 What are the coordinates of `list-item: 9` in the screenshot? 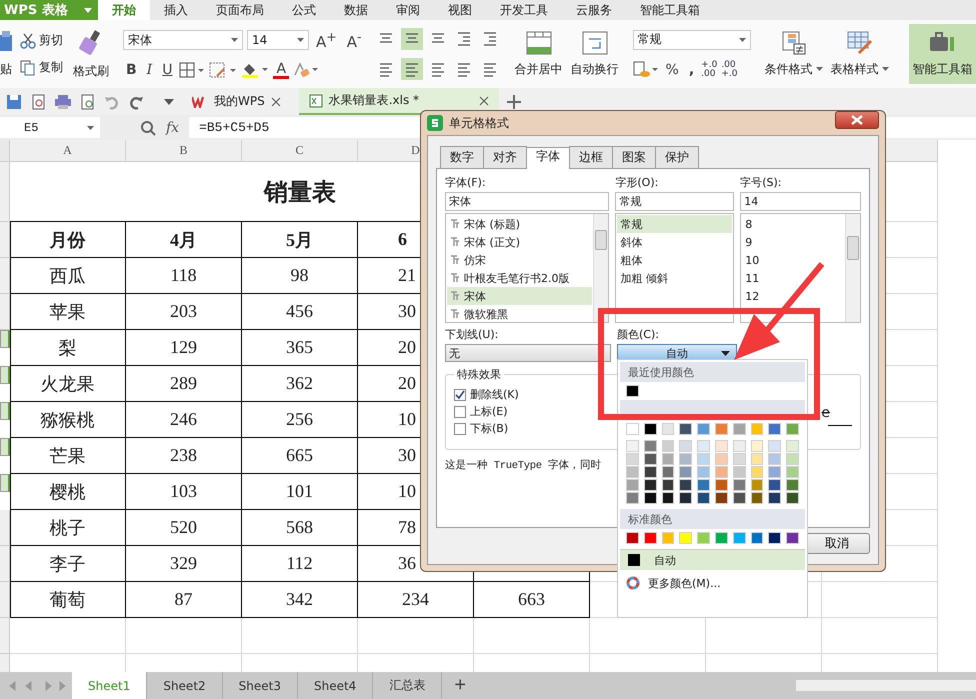 It's located at (793, 242).